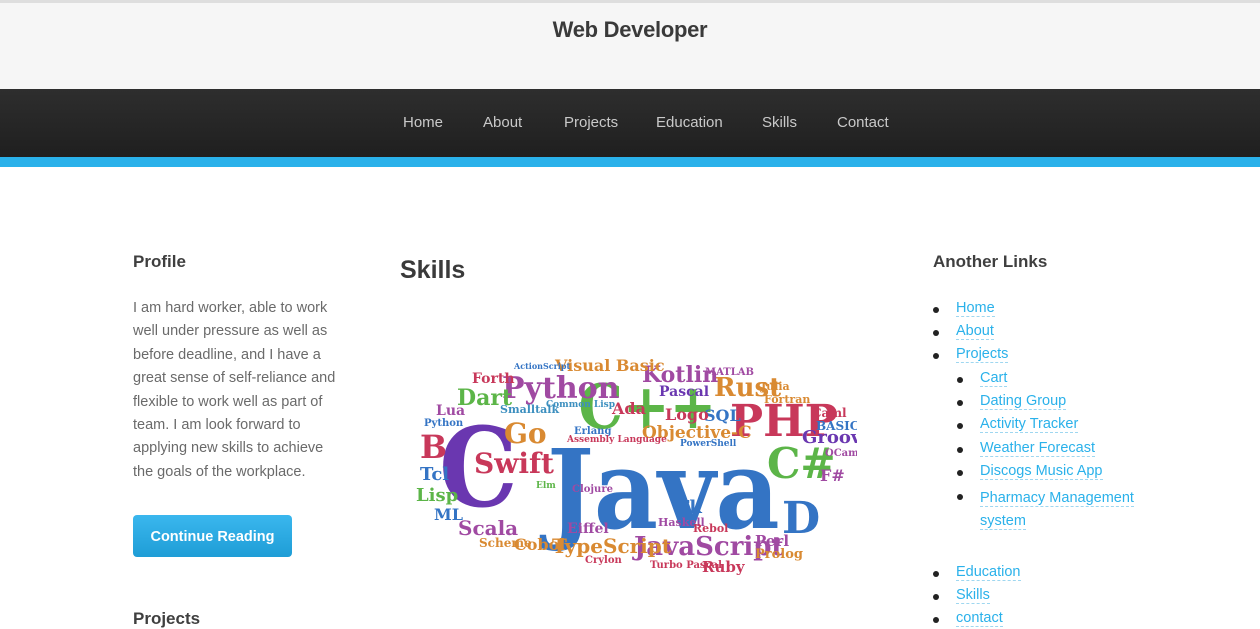 The height and width of the screenshot is (629, 1260). I want to click on link-item-weather-forecast: Weather Forecast, so click(1037, 448).